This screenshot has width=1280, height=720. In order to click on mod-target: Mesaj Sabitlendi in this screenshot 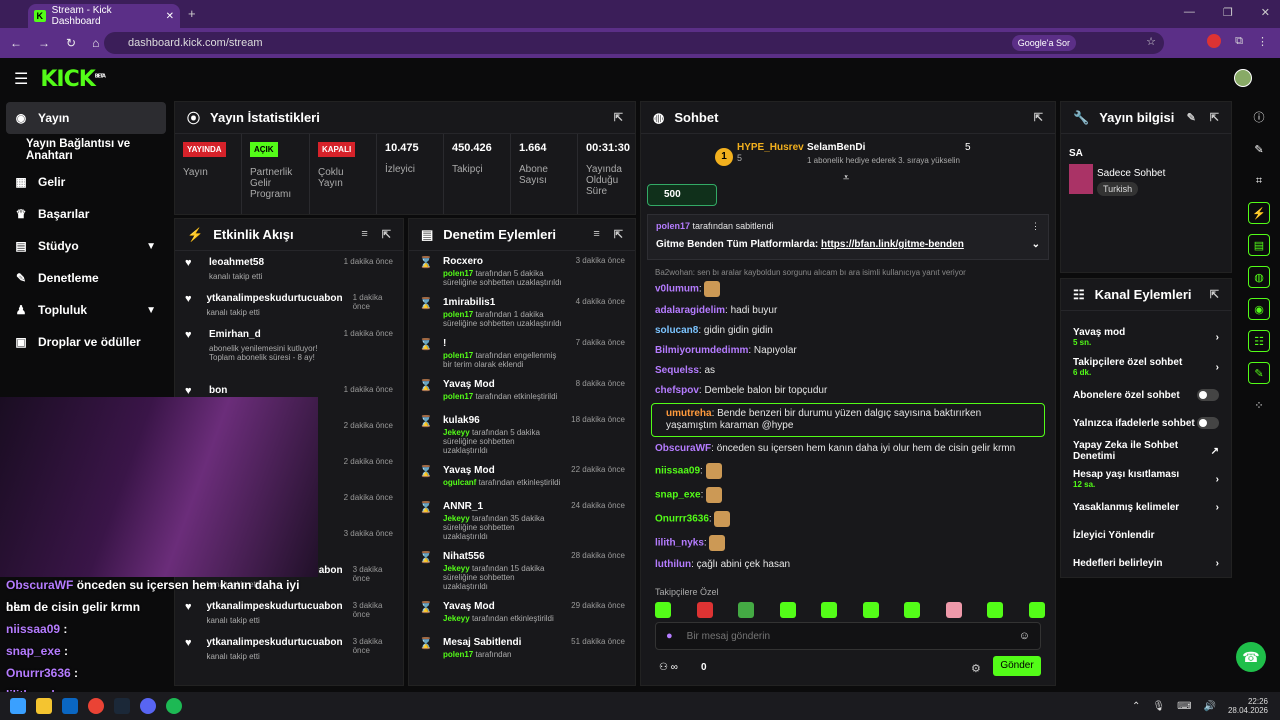, I will do `click(502, 642)`.